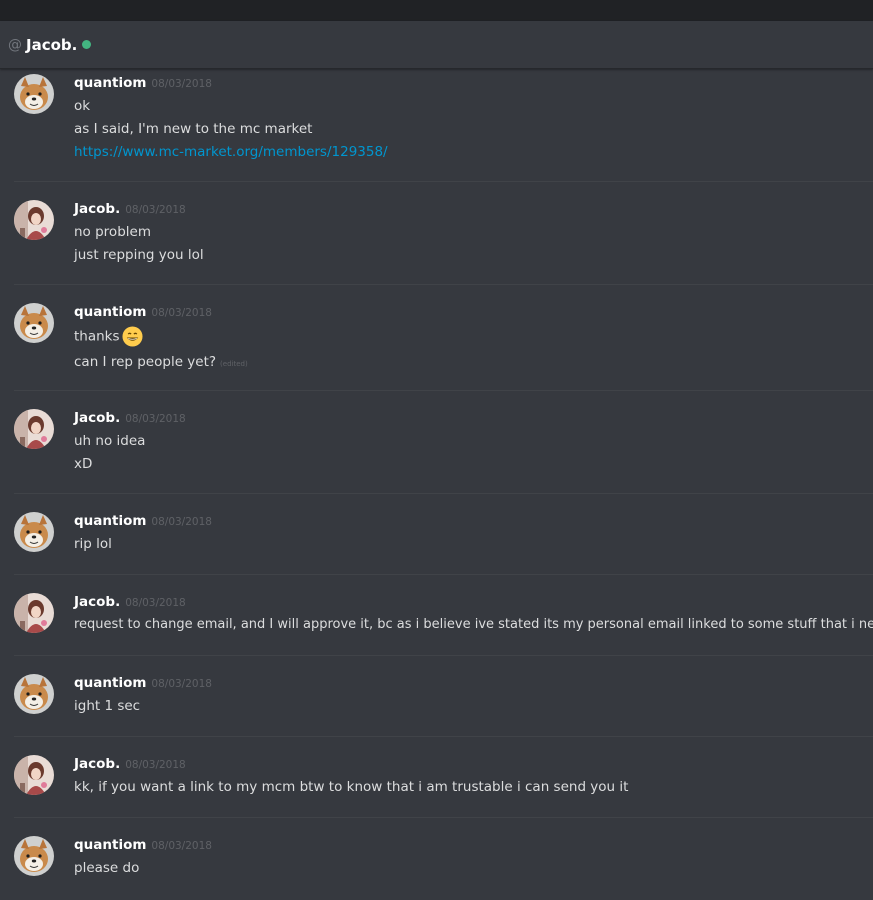 Image resolution: width=873 pixels, height=900 pixels. I want to click on message-text: please do, so click(107, 868).